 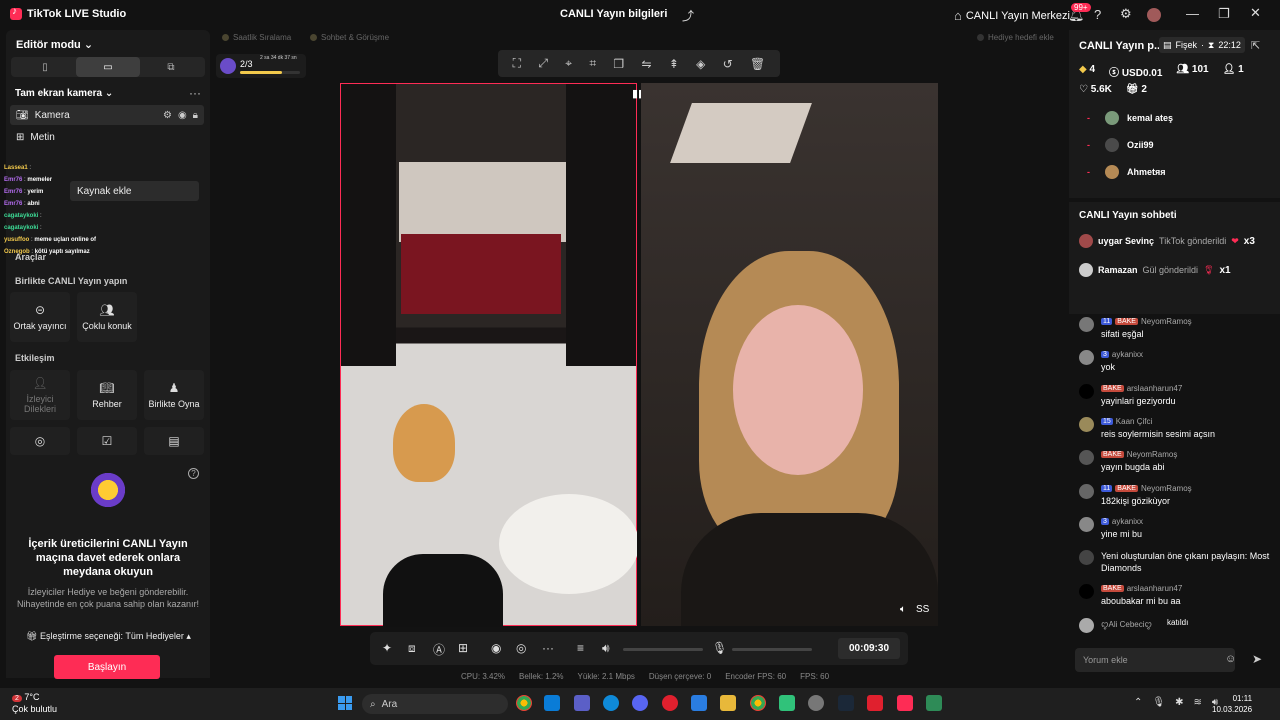 What do you see at coordinates (646, 64) in the screenshot?
I see `flip-icon: ⇋` at bounding box center [646, 64].